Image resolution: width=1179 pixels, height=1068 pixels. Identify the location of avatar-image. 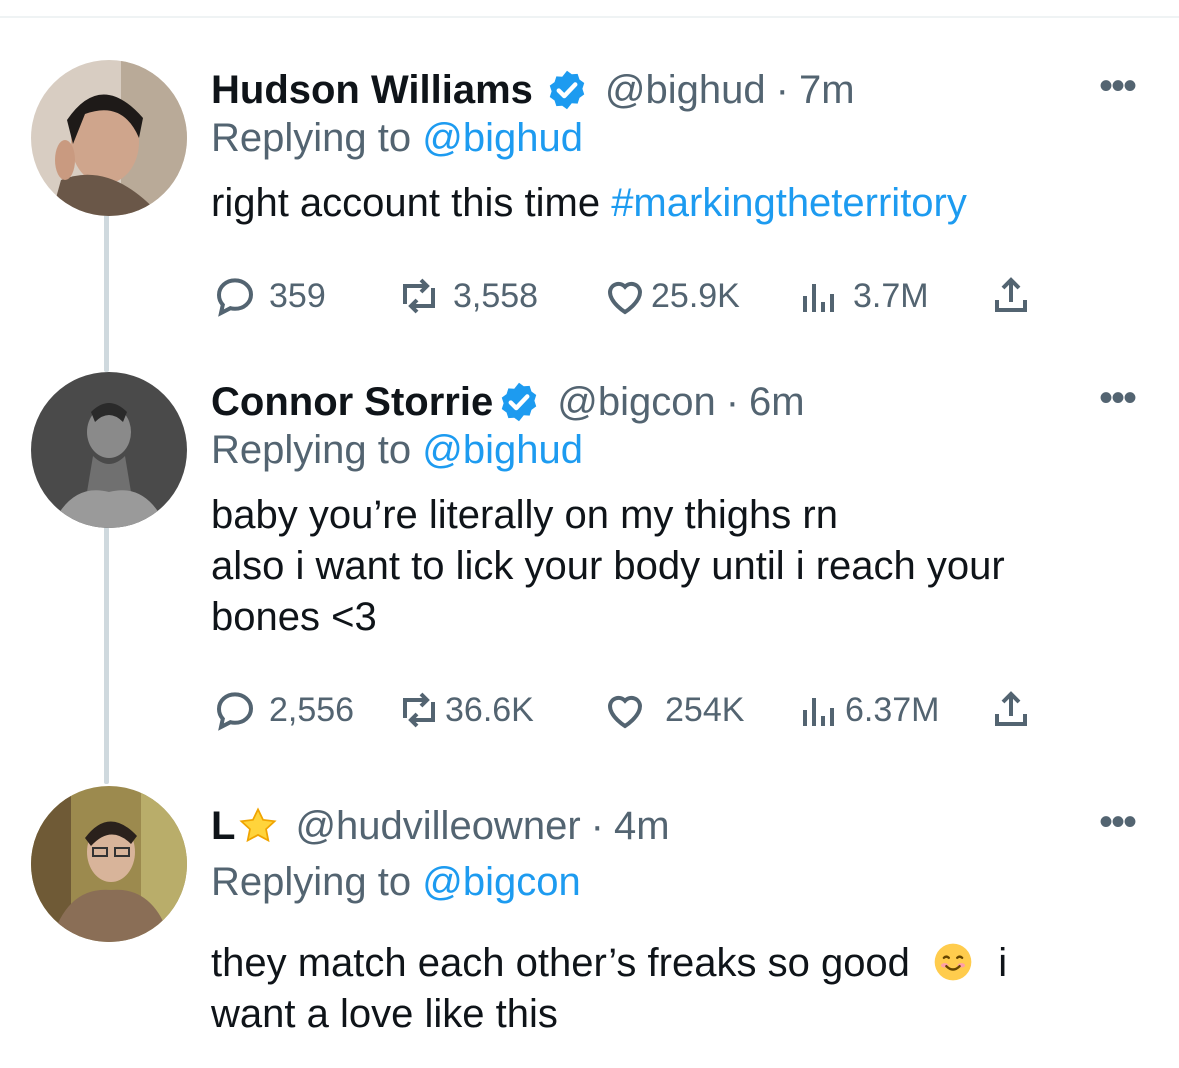
(109, 864).